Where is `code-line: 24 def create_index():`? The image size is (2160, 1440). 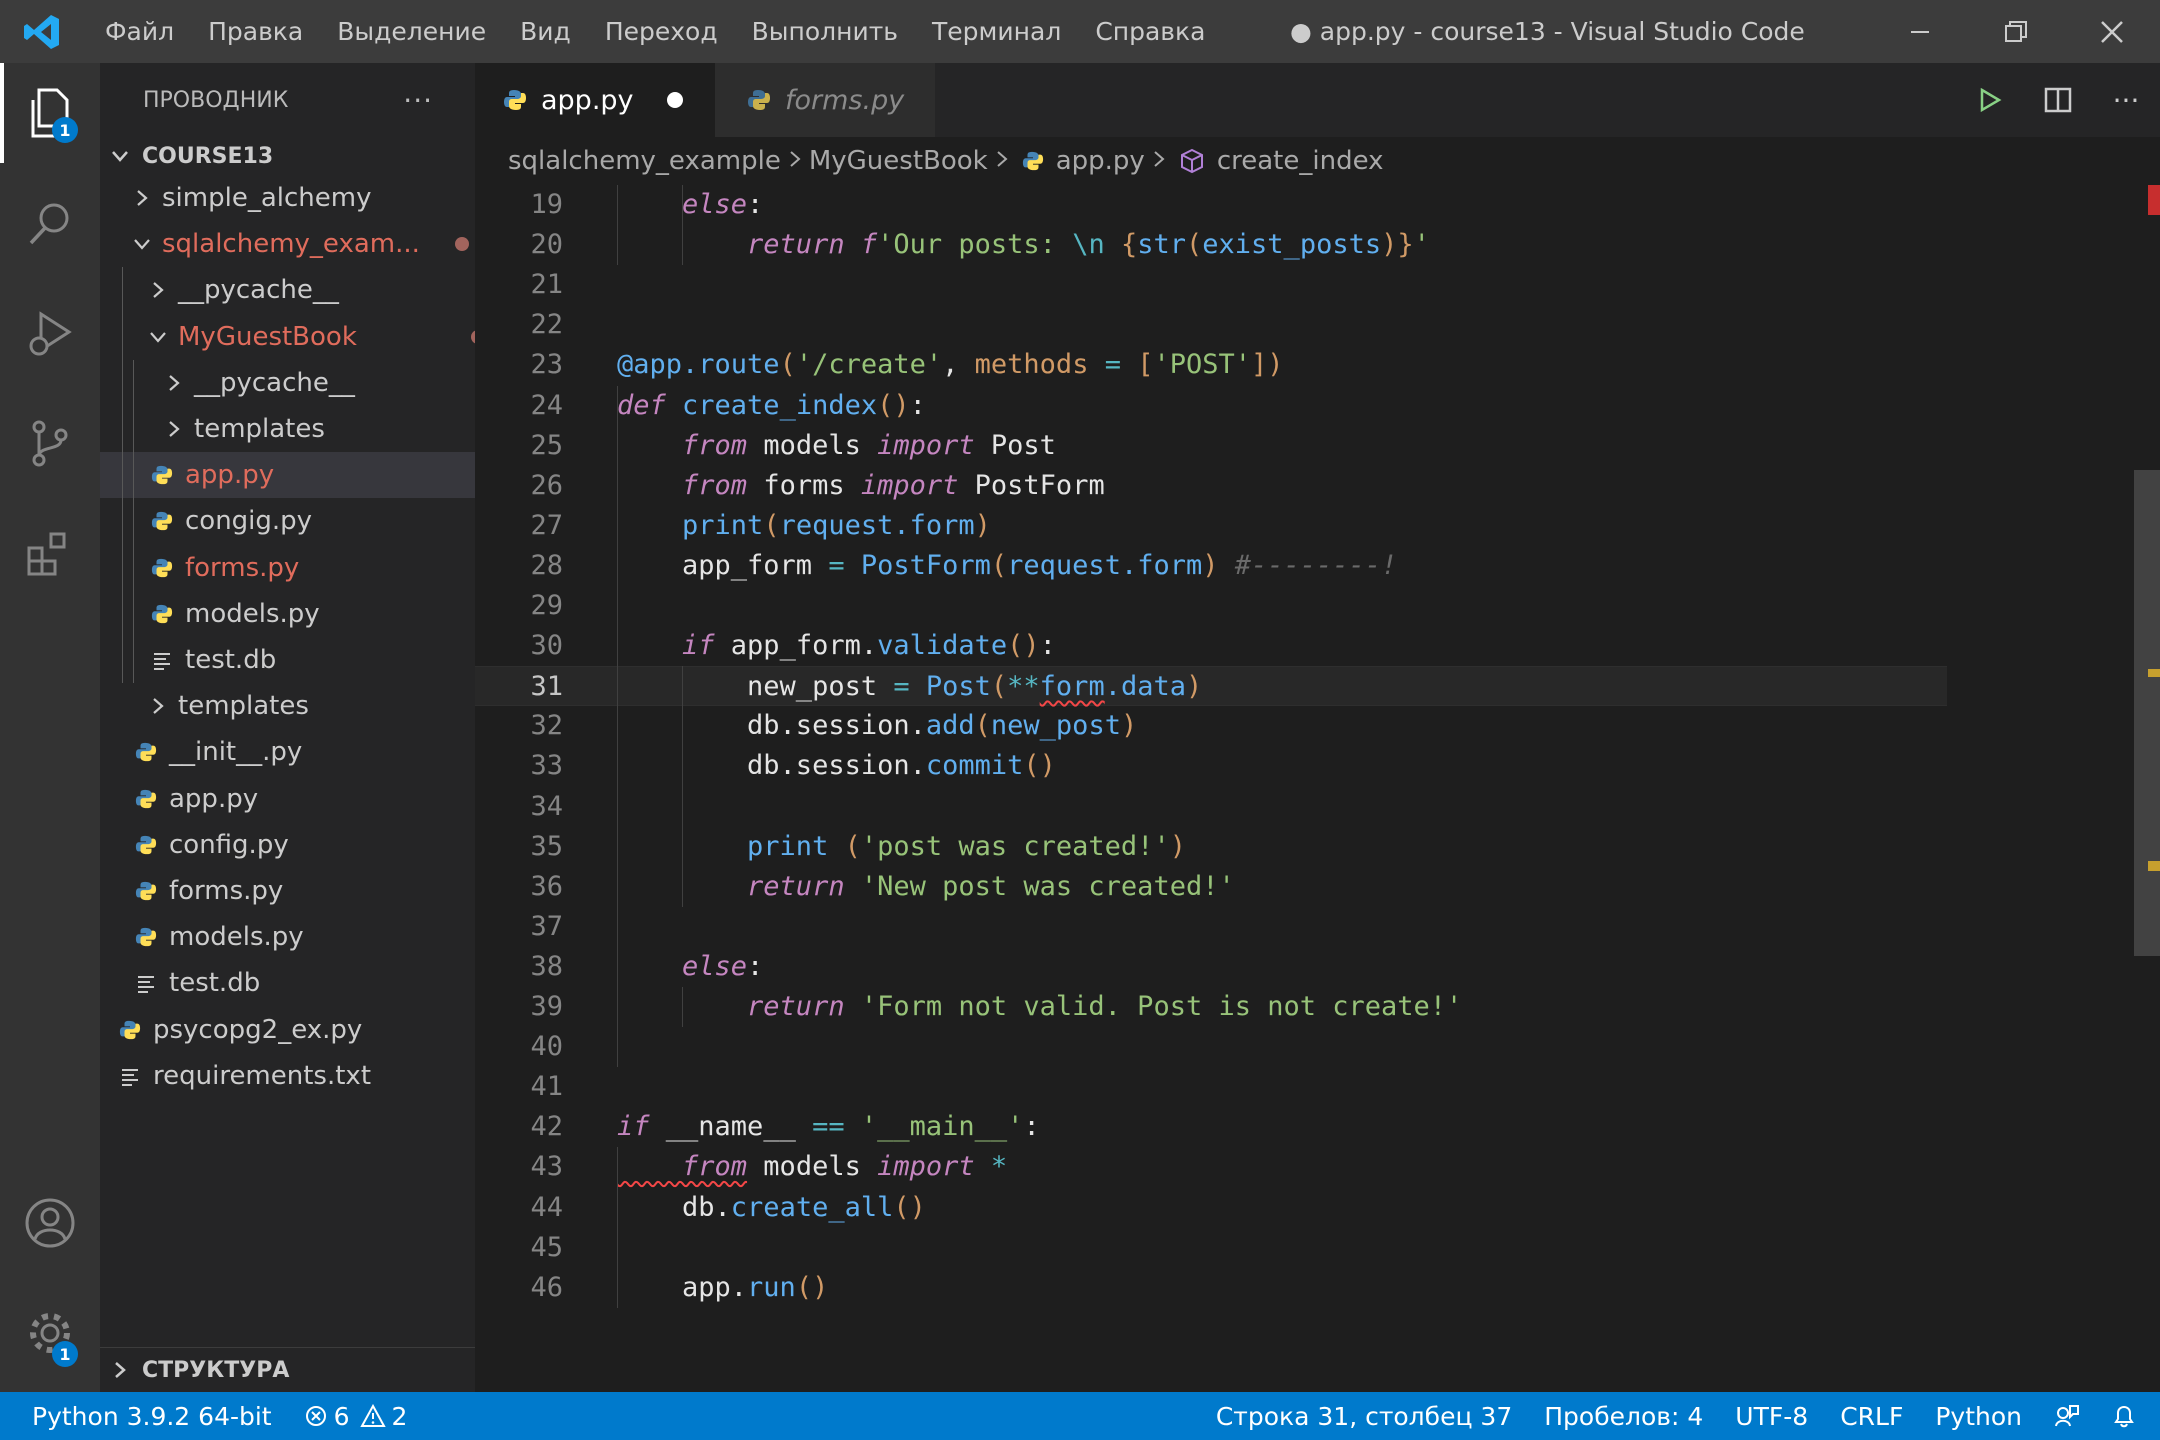
code-line: 24 def create_index(): is located at coordinates (1300, 406).